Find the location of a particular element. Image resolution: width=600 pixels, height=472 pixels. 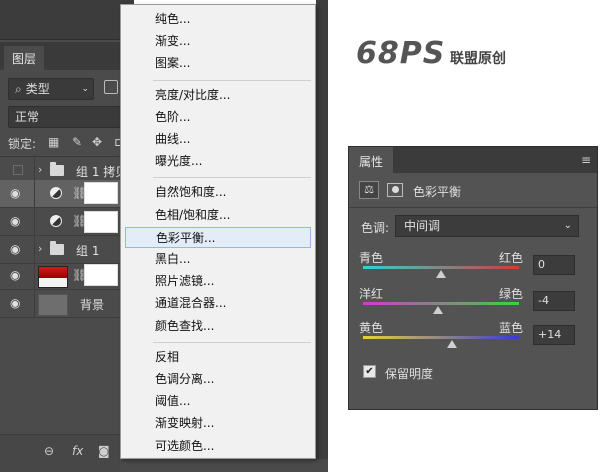

background-thumb is located at coordinates (53, 305).